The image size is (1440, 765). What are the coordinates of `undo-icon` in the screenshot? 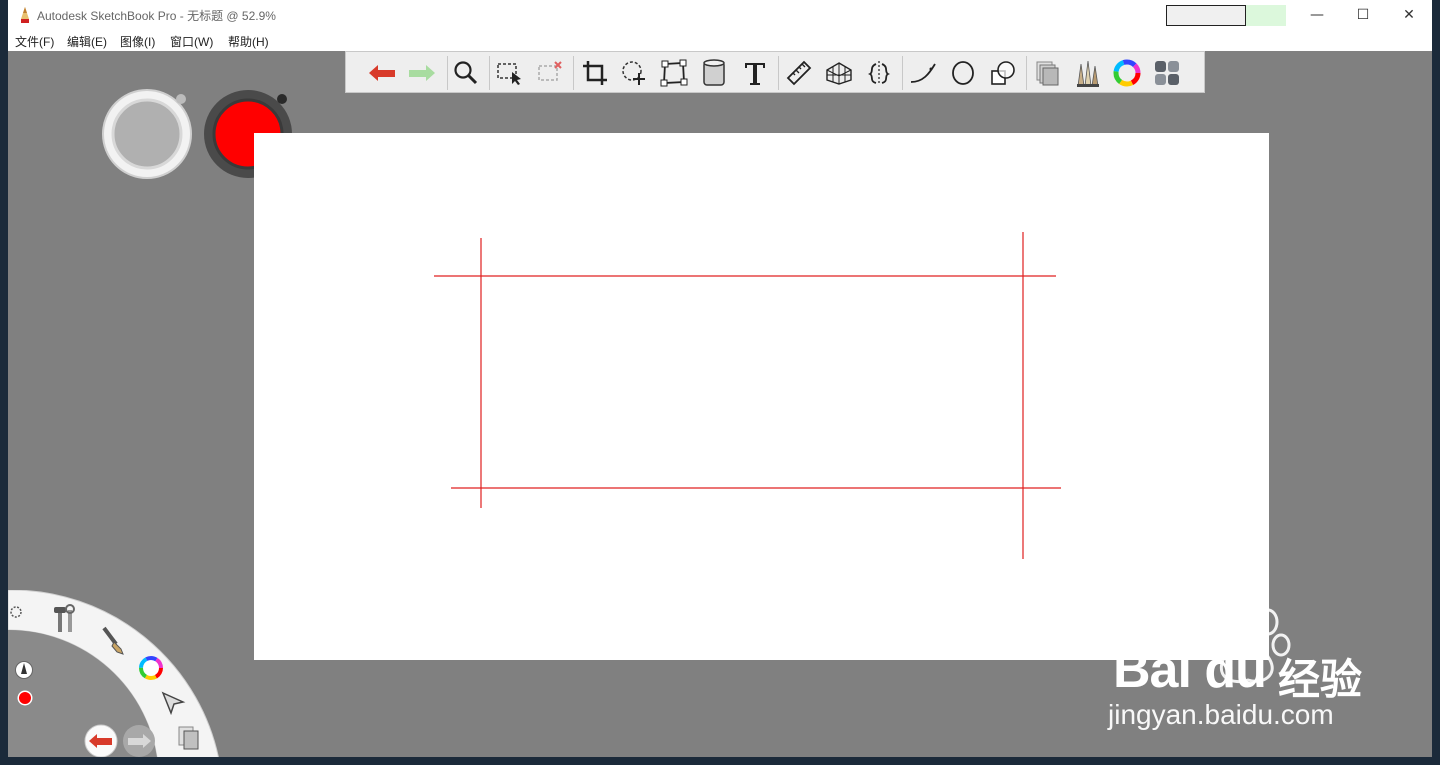 It's located at (382, 73).